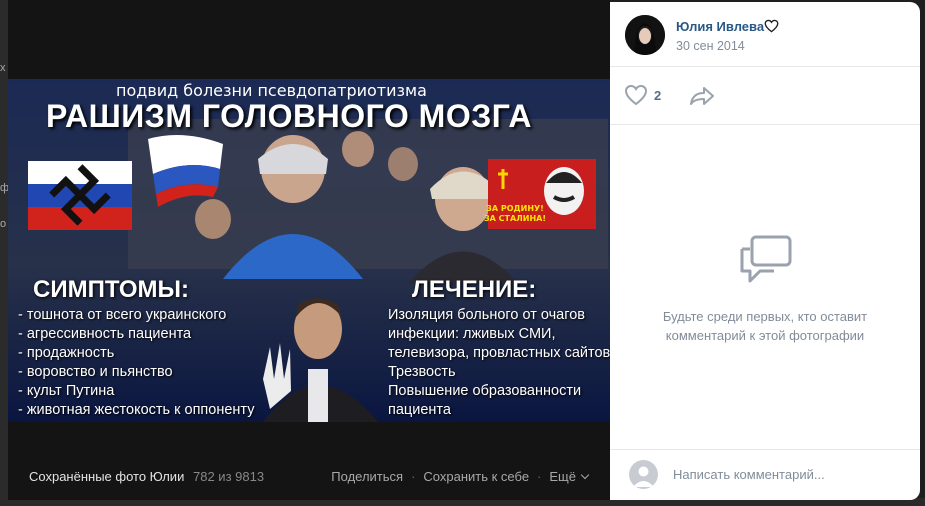 The width and height of the screenshot is (925, 506). What do you see at coordinates (3, 224) in the screenshot?
I see `edge-letter: о` at bounding box center [3, 224].